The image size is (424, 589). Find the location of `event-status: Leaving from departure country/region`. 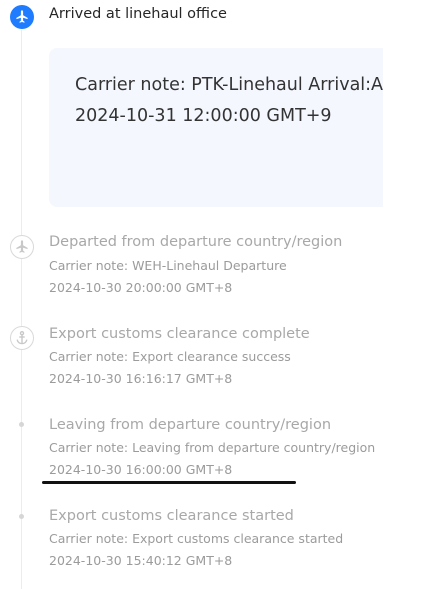

event-status: Leaving from departure country/region is located at coordinates (190, 425).